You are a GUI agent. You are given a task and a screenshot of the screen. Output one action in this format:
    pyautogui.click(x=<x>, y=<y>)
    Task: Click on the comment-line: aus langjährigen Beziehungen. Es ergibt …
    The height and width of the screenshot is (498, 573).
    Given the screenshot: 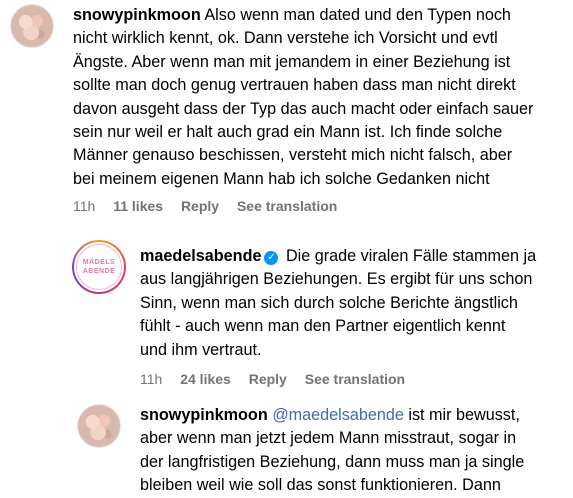 What is the action you would take?
    pyautogui.click(x=336, y=279)
    